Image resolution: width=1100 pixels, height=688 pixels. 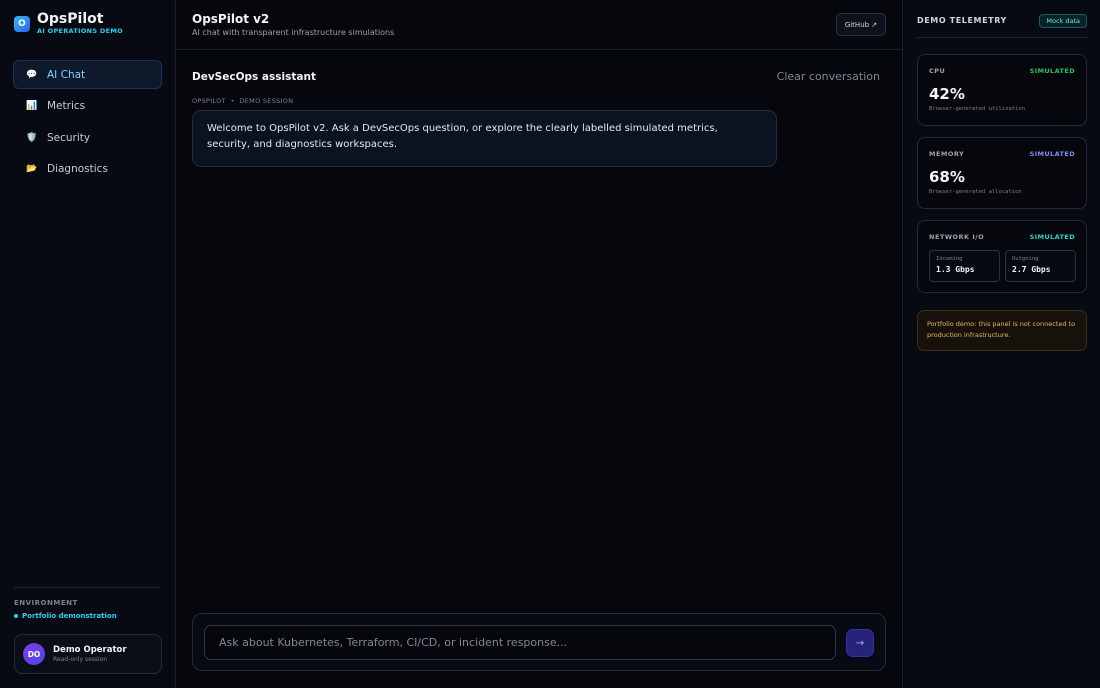 What do you see at coordinates (947, 94) in the screenshot?
I see `cpu-value: 42%` at bounding box center [947, 94].